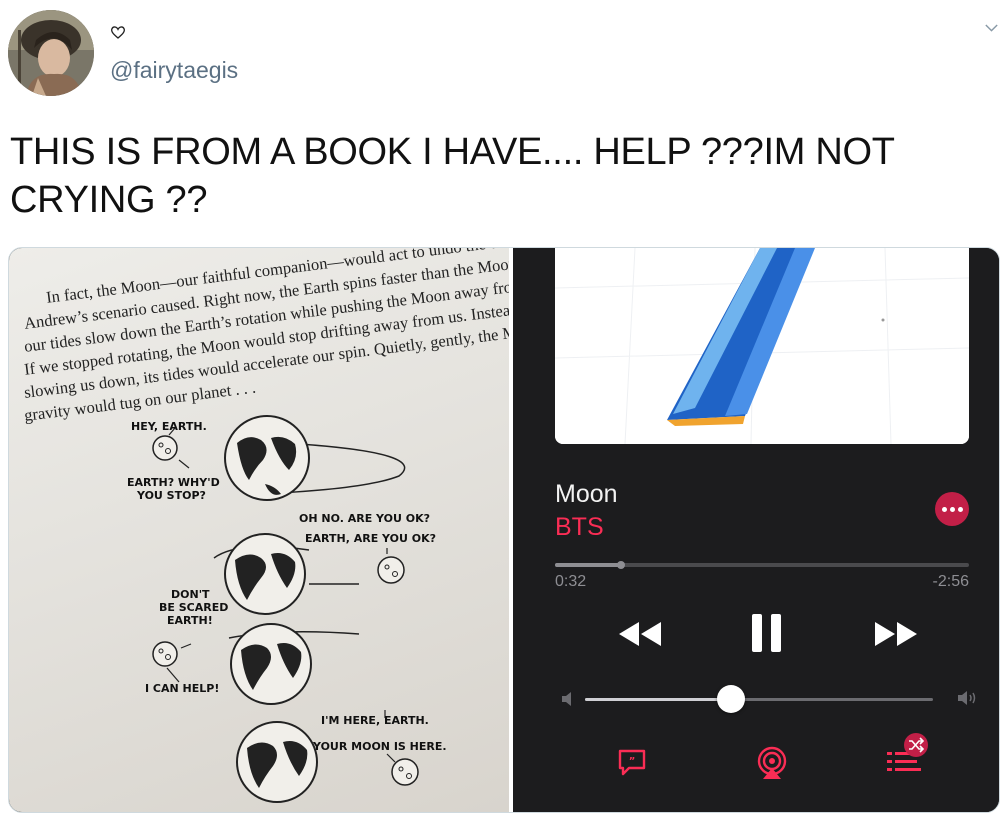 This screenshot has height=818, width=1000. I want to click on airplay-icon, so click(772, 763).